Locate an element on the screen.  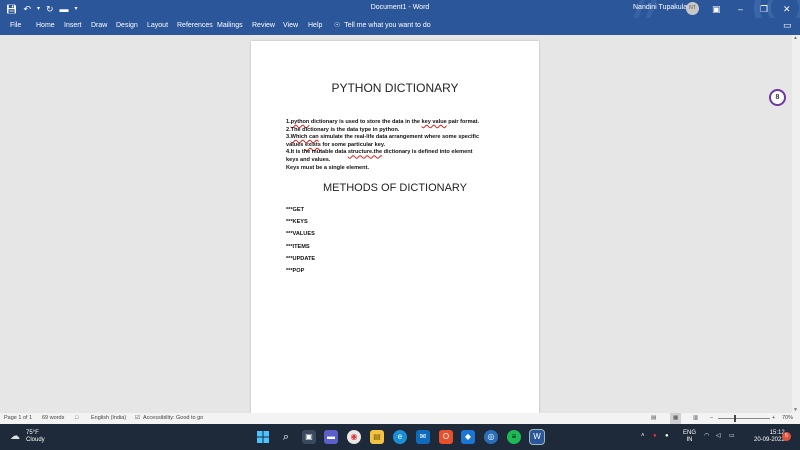
print-layout-icon: ▦ is located at coordinates (676, 418).